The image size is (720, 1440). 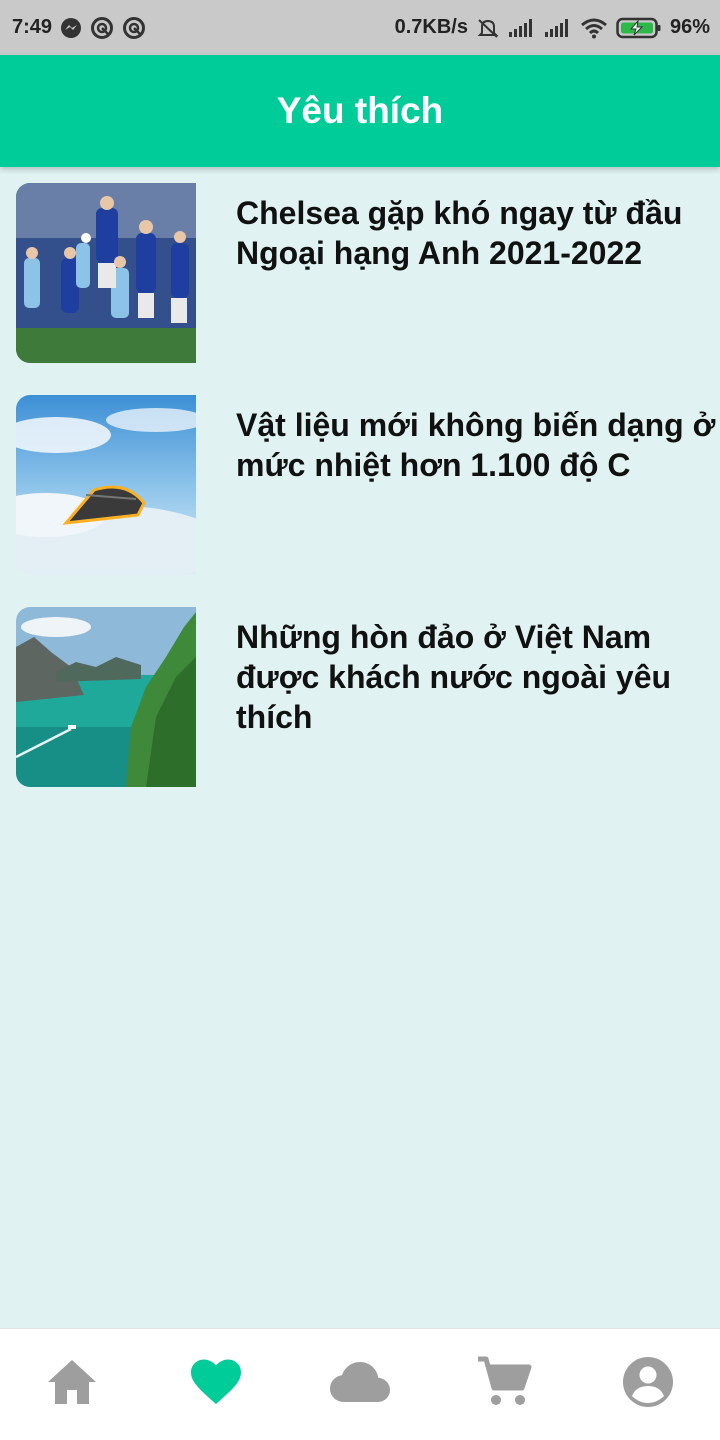 What do you see at coordinates (360, 27) in the screenshot?
I see `status-bar: 7:49 0.7KB/s 96%` at bounding box center [360, 27].